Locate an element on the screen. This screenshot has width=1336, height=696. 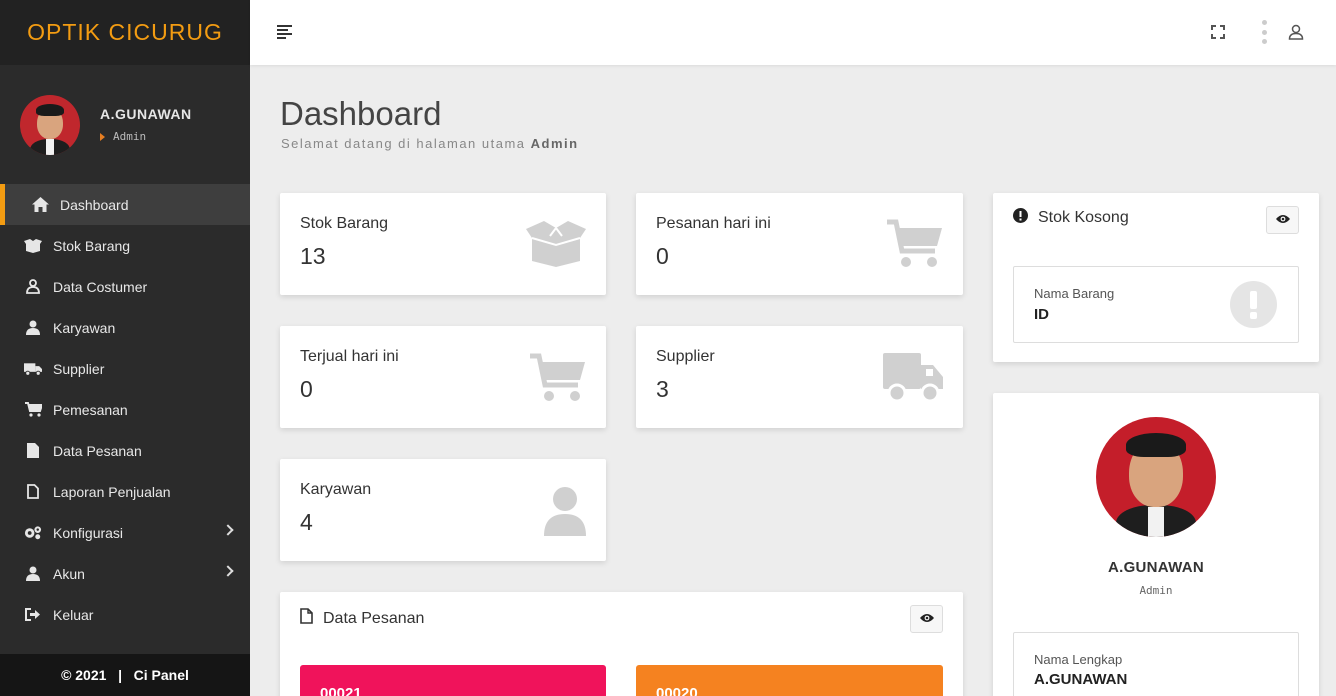
sidebar-item-label: Karyawan is located at coordinates (84, 327).